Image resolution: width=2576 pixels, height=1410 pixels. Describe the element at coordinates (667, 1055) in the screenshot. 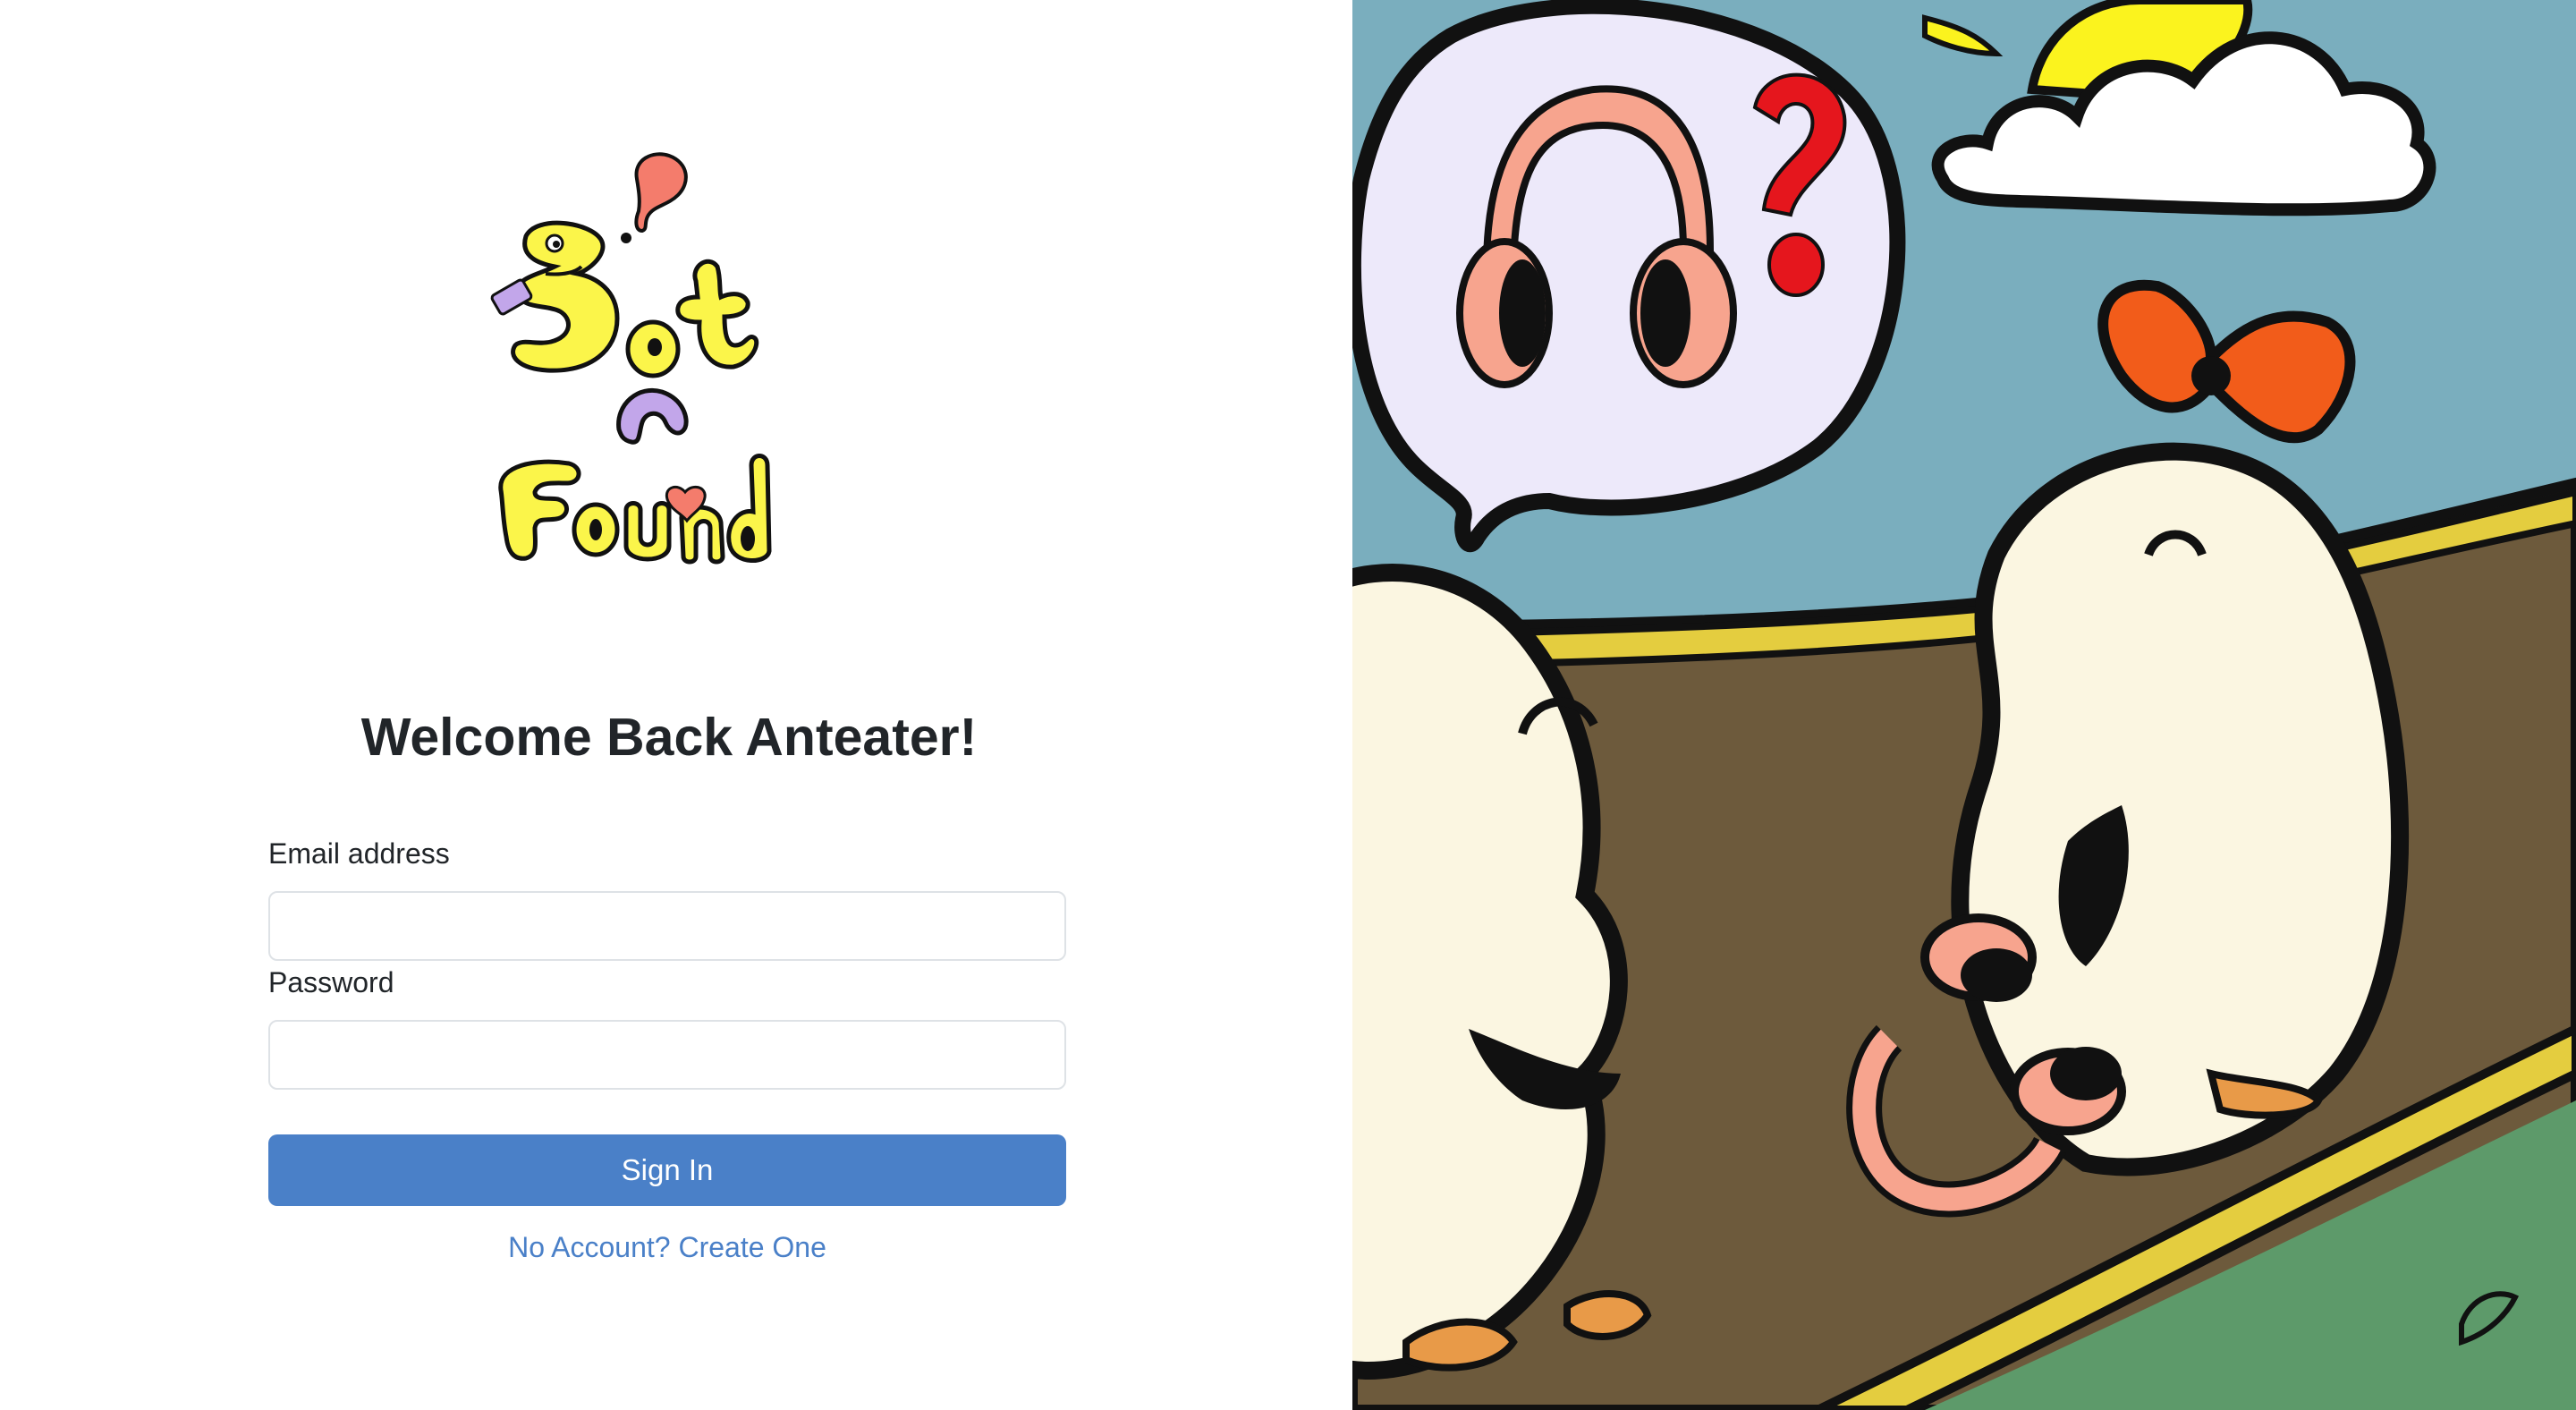

I see `password-field` at that location.